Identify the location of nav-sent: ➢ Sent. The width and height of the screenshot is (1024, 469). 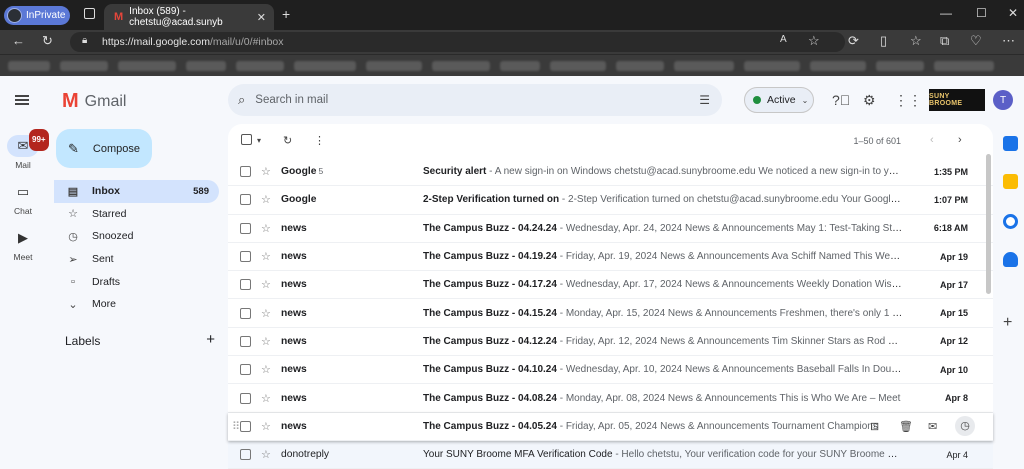
(136, 259).